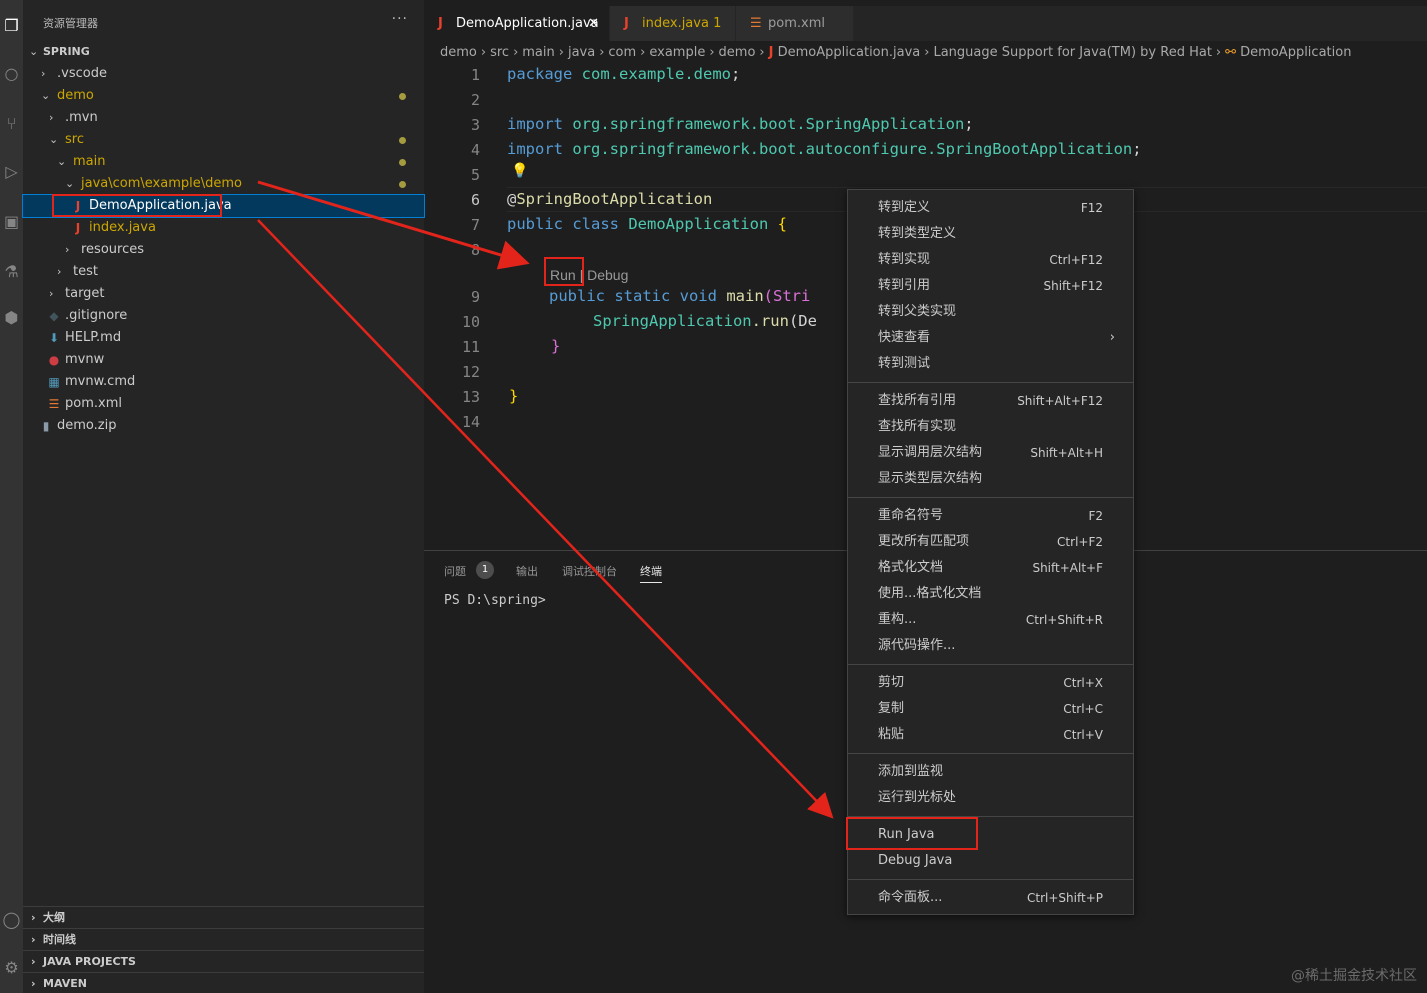 The image size is (1427, 993). Describe the element at coordinates (1354, 976) in the screenshot. I see `watermark: @稀土掘金技术社区` at that location.